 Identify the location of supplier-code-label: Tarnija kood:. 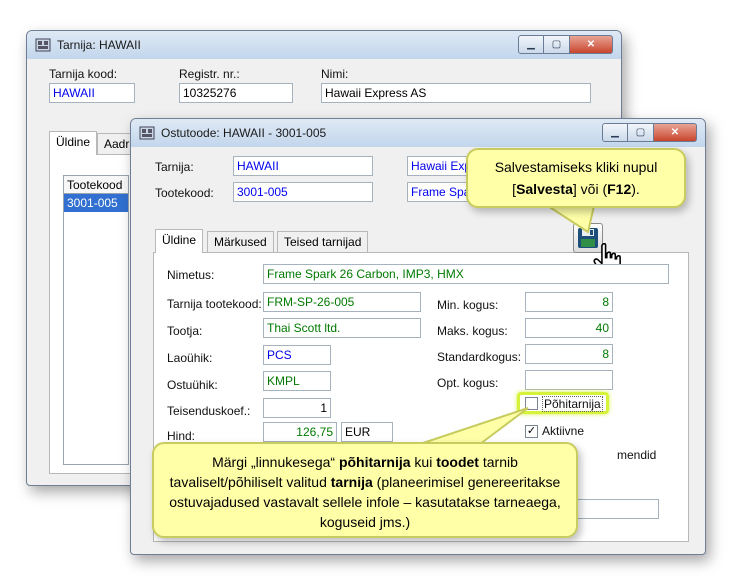
(83, 74).